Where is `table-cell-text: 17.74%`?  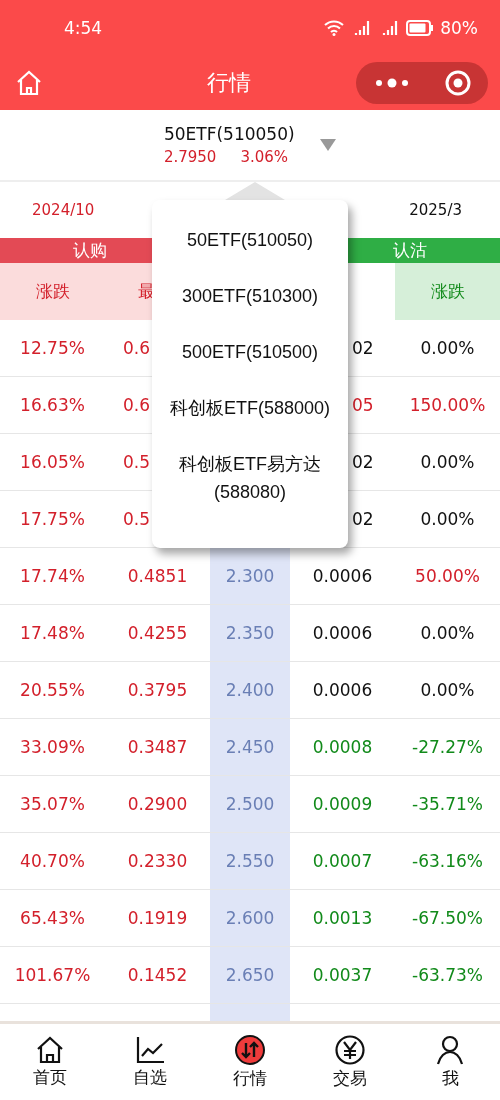 table-cell-text: 17.74% is located at coordinates (52, 576).